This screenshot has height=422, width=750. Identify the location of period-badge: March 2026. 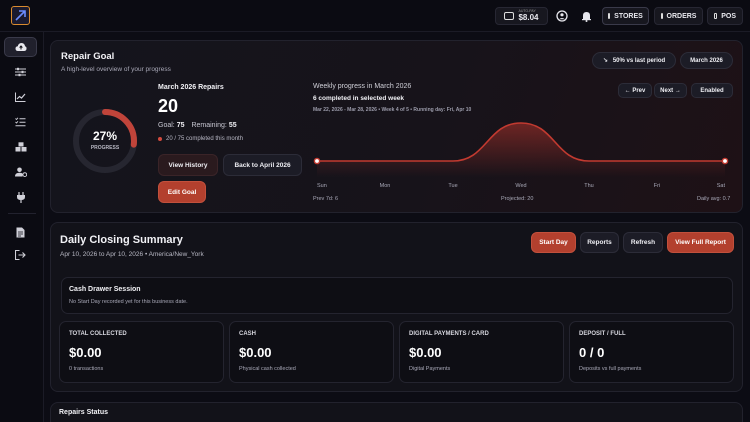
(706, 60).